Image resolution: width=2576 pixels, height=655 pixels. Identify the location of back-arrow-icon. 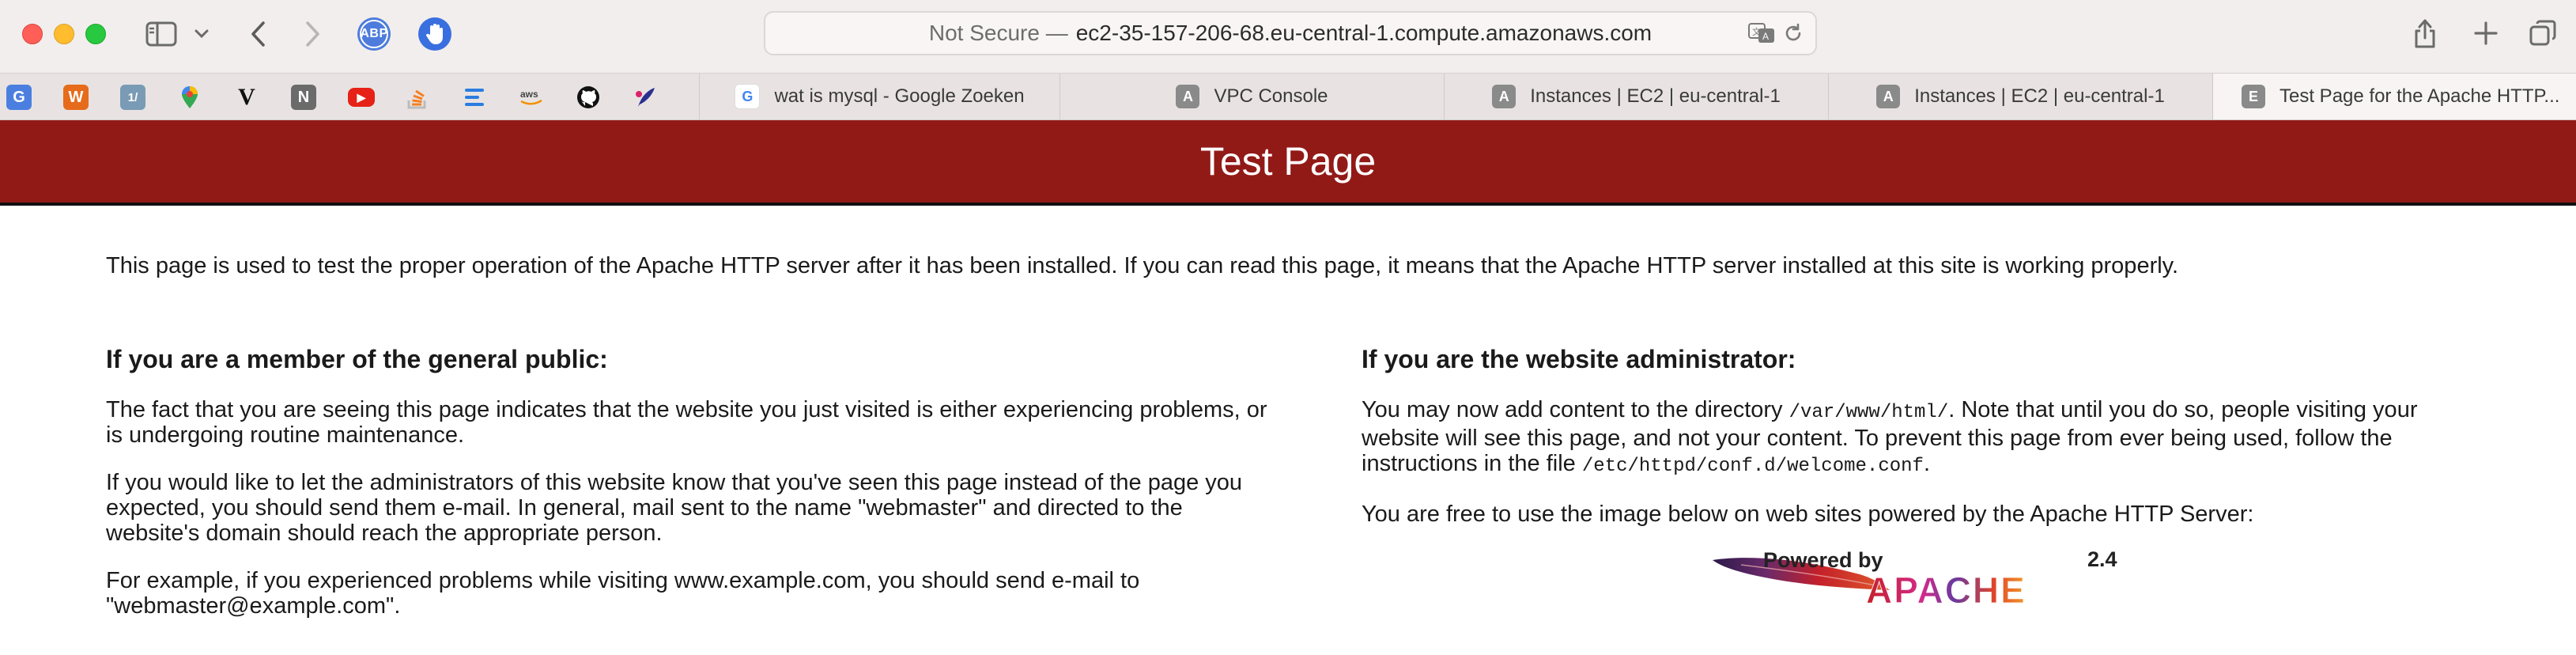
(258, 34).